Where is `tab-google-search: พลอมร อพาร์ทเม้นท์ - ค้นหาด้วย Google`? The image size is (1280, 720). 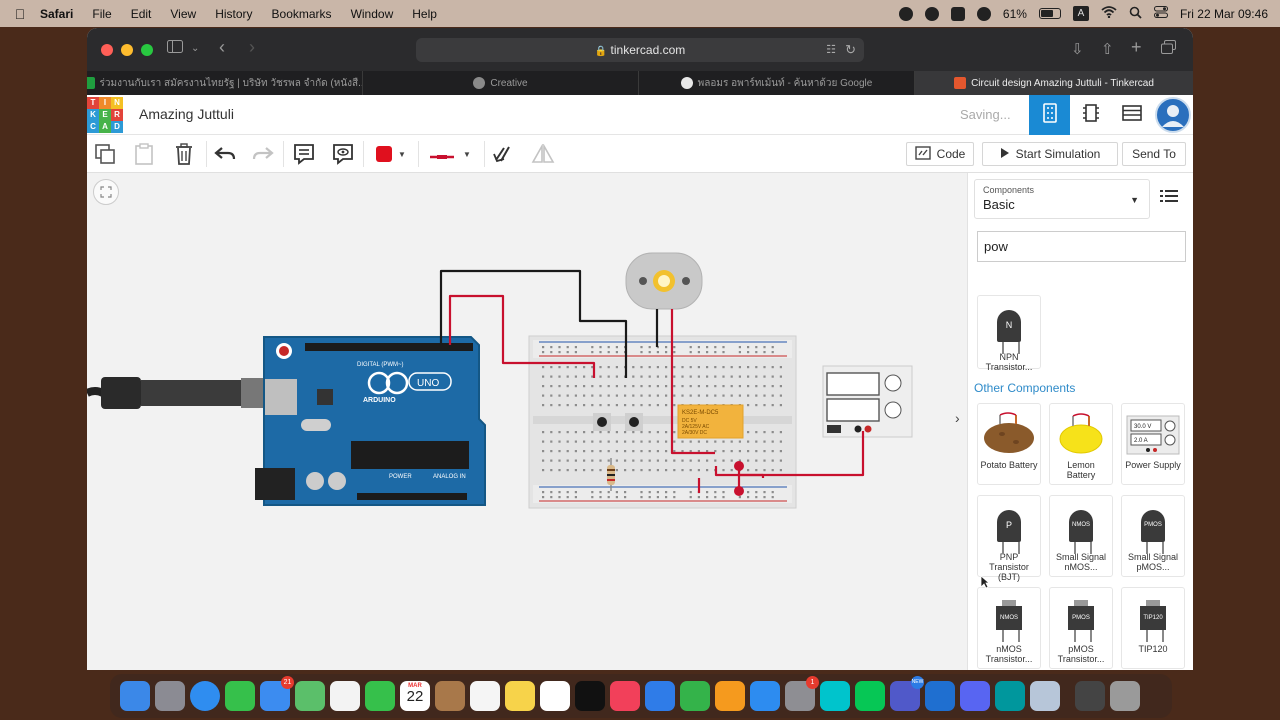
tab-google-search: พลอมร อพาร์ทเม้นท์ - ค้นหาด้วย Google is located at coordinates (777, 83).